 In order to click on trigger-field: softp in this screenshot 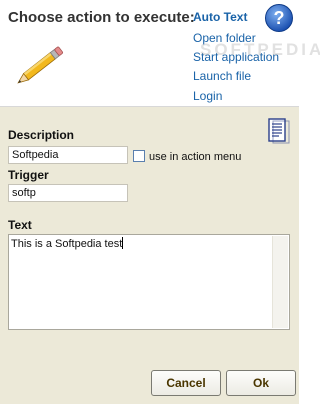, I will do `click(68, 193)`.